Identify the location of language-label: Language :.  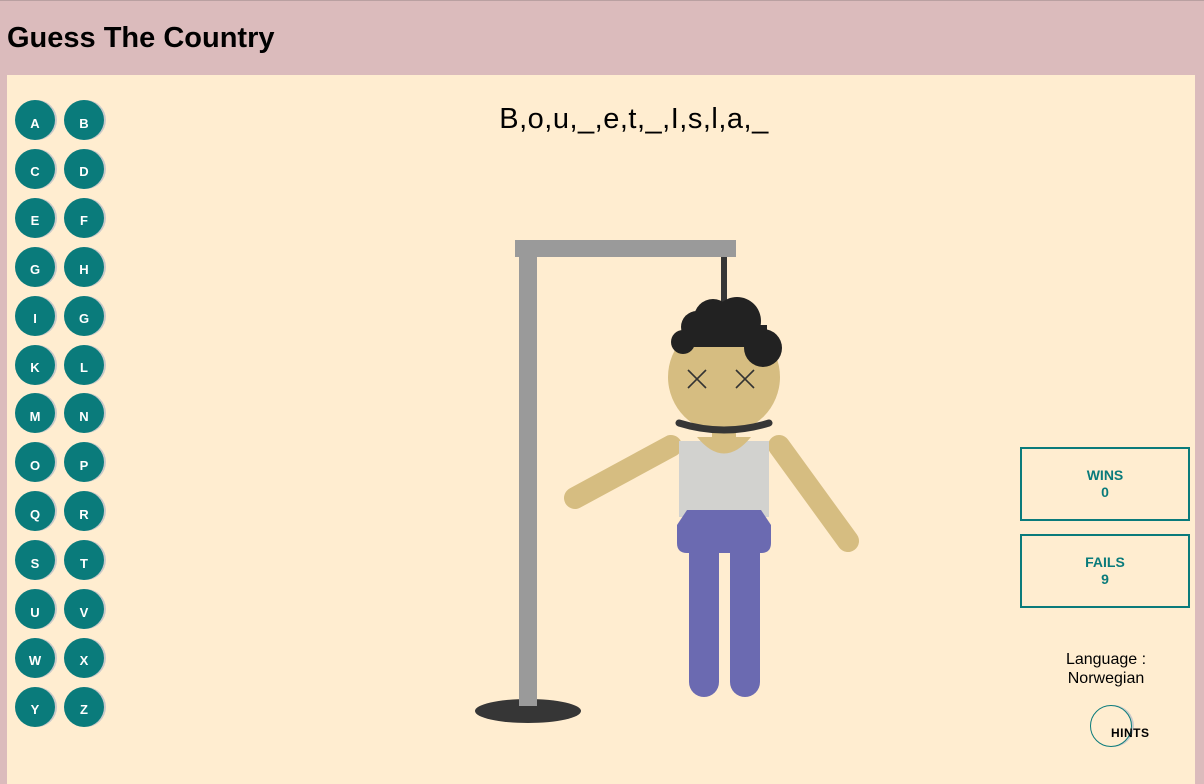
(1106, 659).